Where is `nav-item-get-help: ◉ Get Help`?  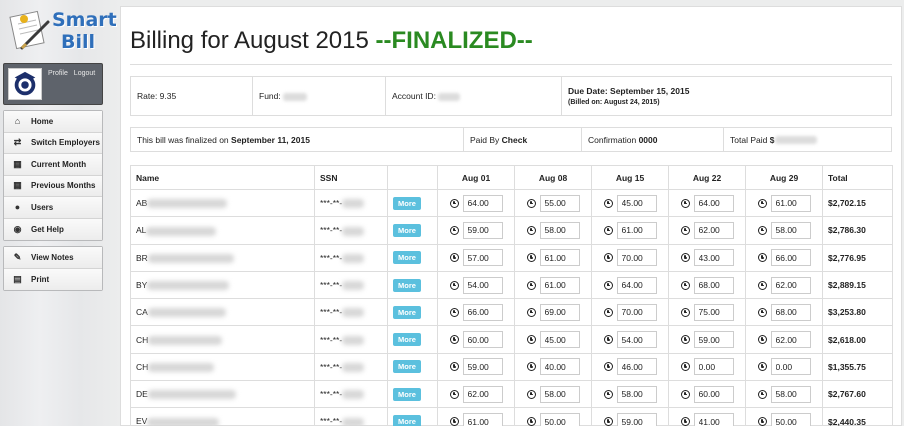 nav-item-get-help: ◉ Get Help is located at coordinates (53, 229).